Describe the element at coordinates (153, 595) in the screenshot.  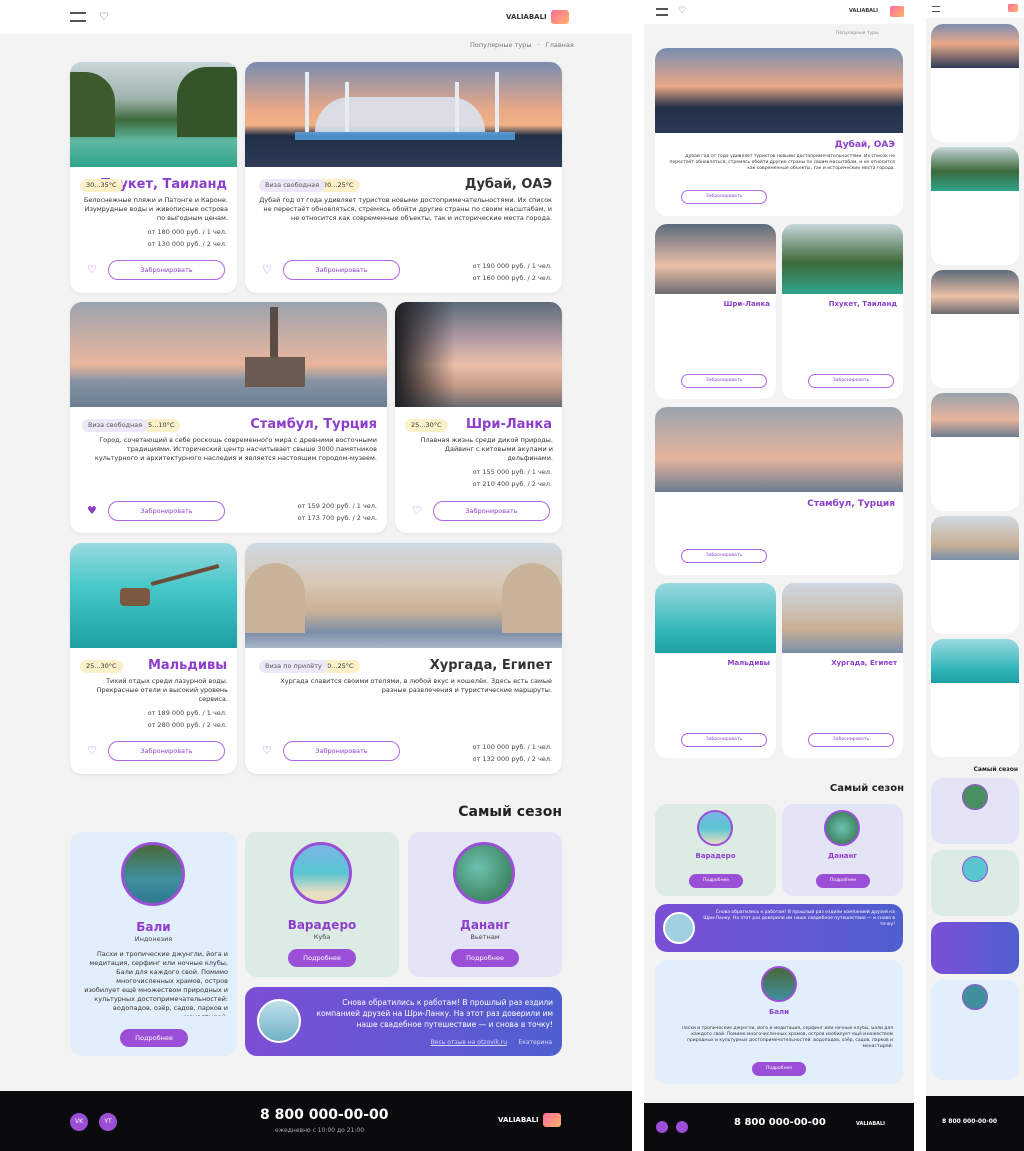
I see `tour-image-maldives` at that location.